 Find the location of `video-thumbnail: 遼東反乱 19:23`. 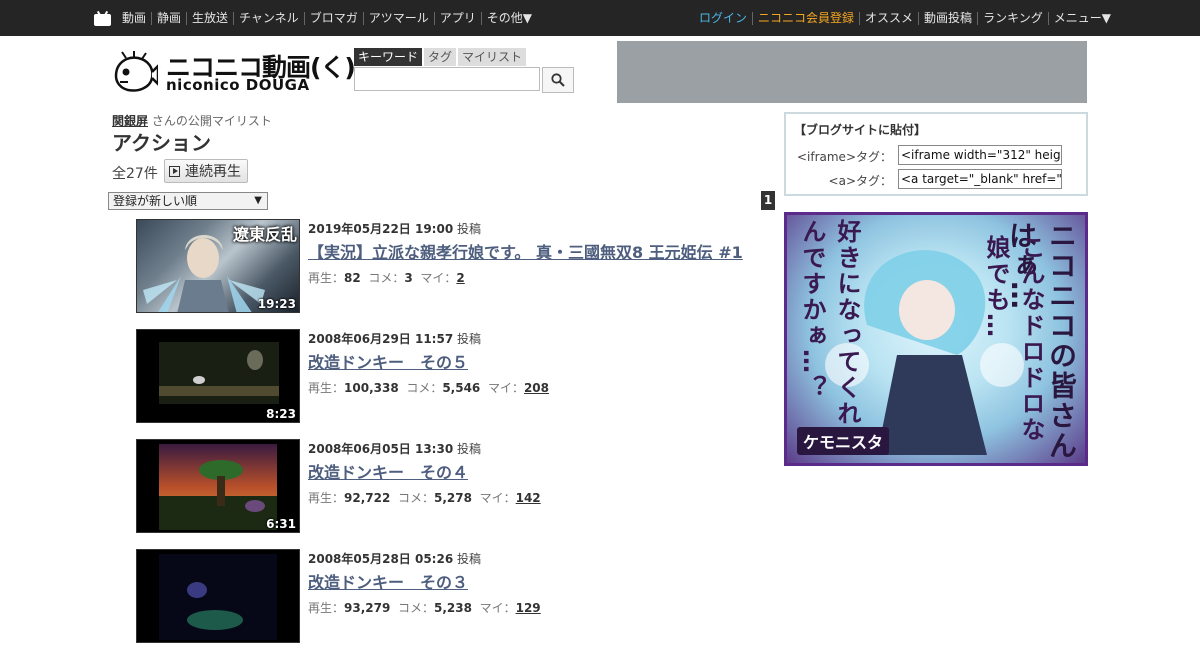

video-thumbnail: 遼東反乱 19:23 is located at coordinates (218, 266).